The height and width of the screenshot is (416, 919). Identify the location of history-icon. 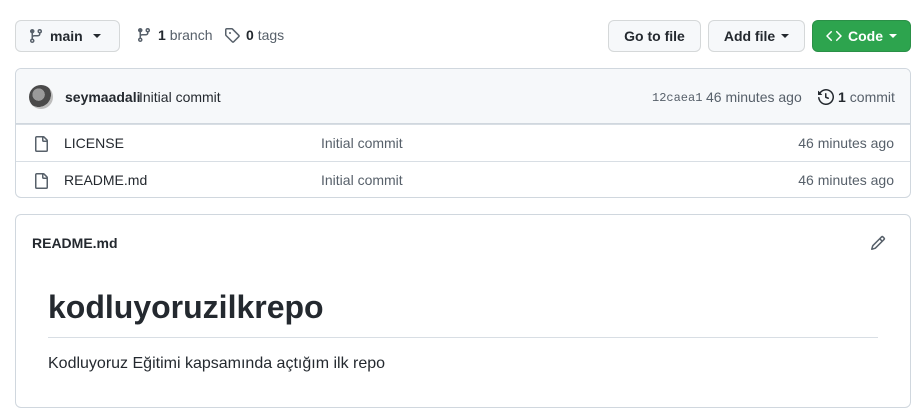
(826, 97).